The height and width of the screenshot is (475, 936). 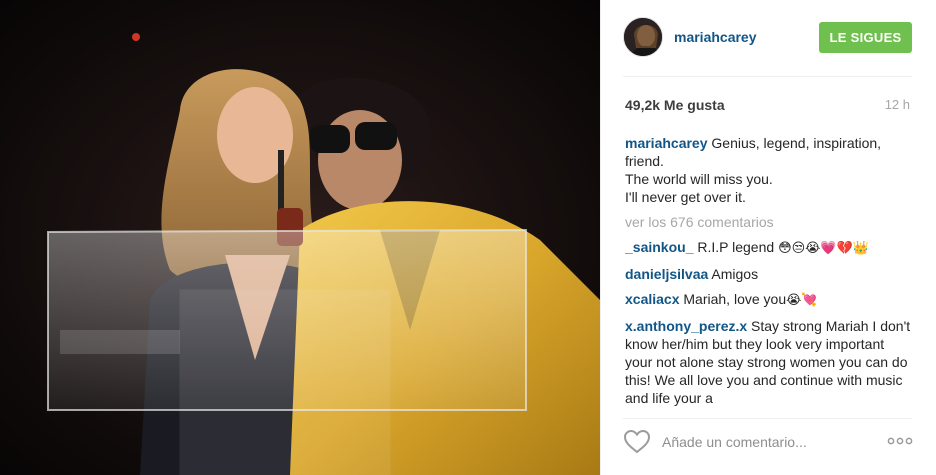 What do you see at coordinates (659, 247) in the screenshot?
I see `comment-username: _sainkou_` at bounding box center [659, 247].